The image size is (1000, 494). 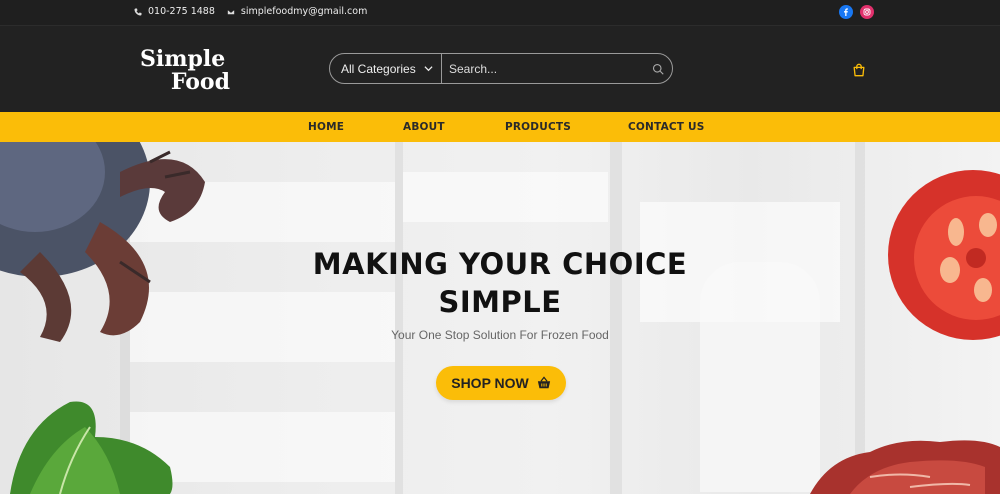 I want to click on nav-item-contact-us: CONTACT US, so click(x=666, y=127).